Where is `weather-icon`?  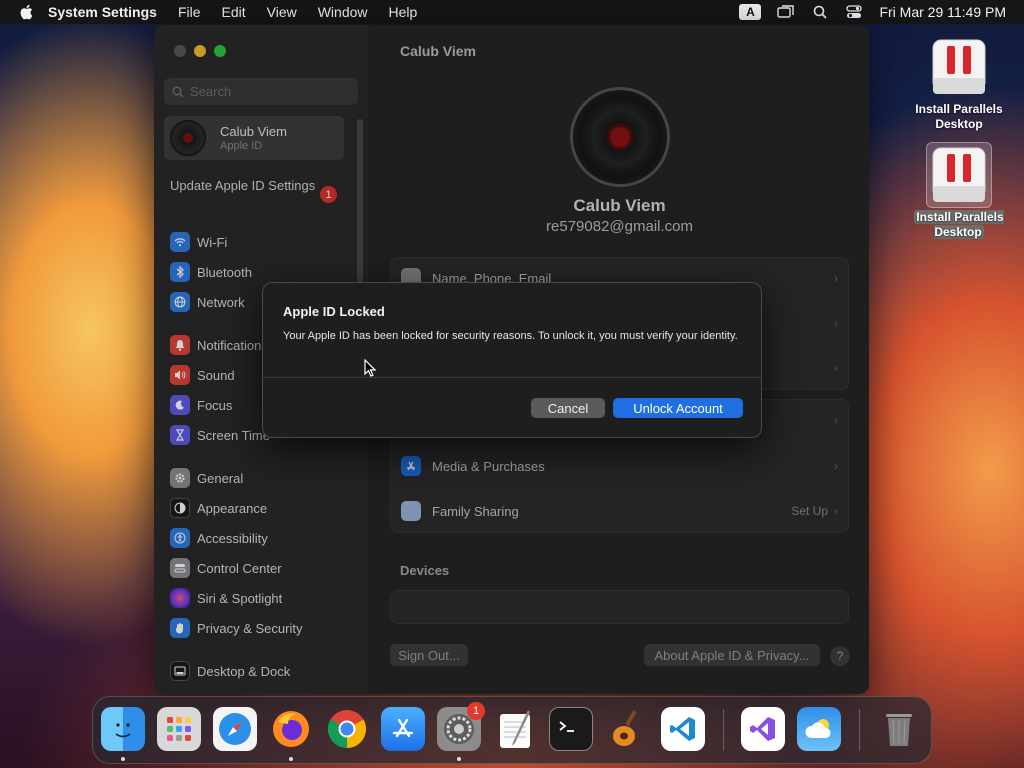 weather-icon is located at coordinates (819, 729).